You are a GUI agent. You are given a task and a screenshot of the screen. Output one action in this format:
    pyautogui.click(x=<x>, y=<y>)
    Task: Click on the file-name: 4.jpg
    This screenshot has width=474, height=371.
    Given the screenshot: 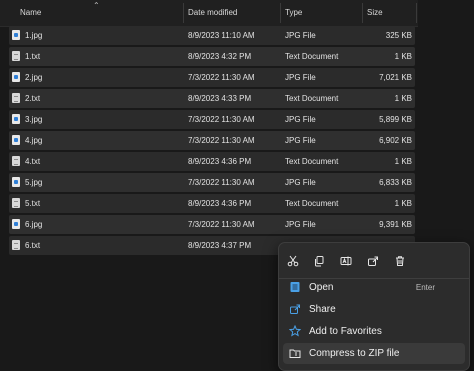 What is the action you would take?
    pyautogui.click(x=34, y=140)
    